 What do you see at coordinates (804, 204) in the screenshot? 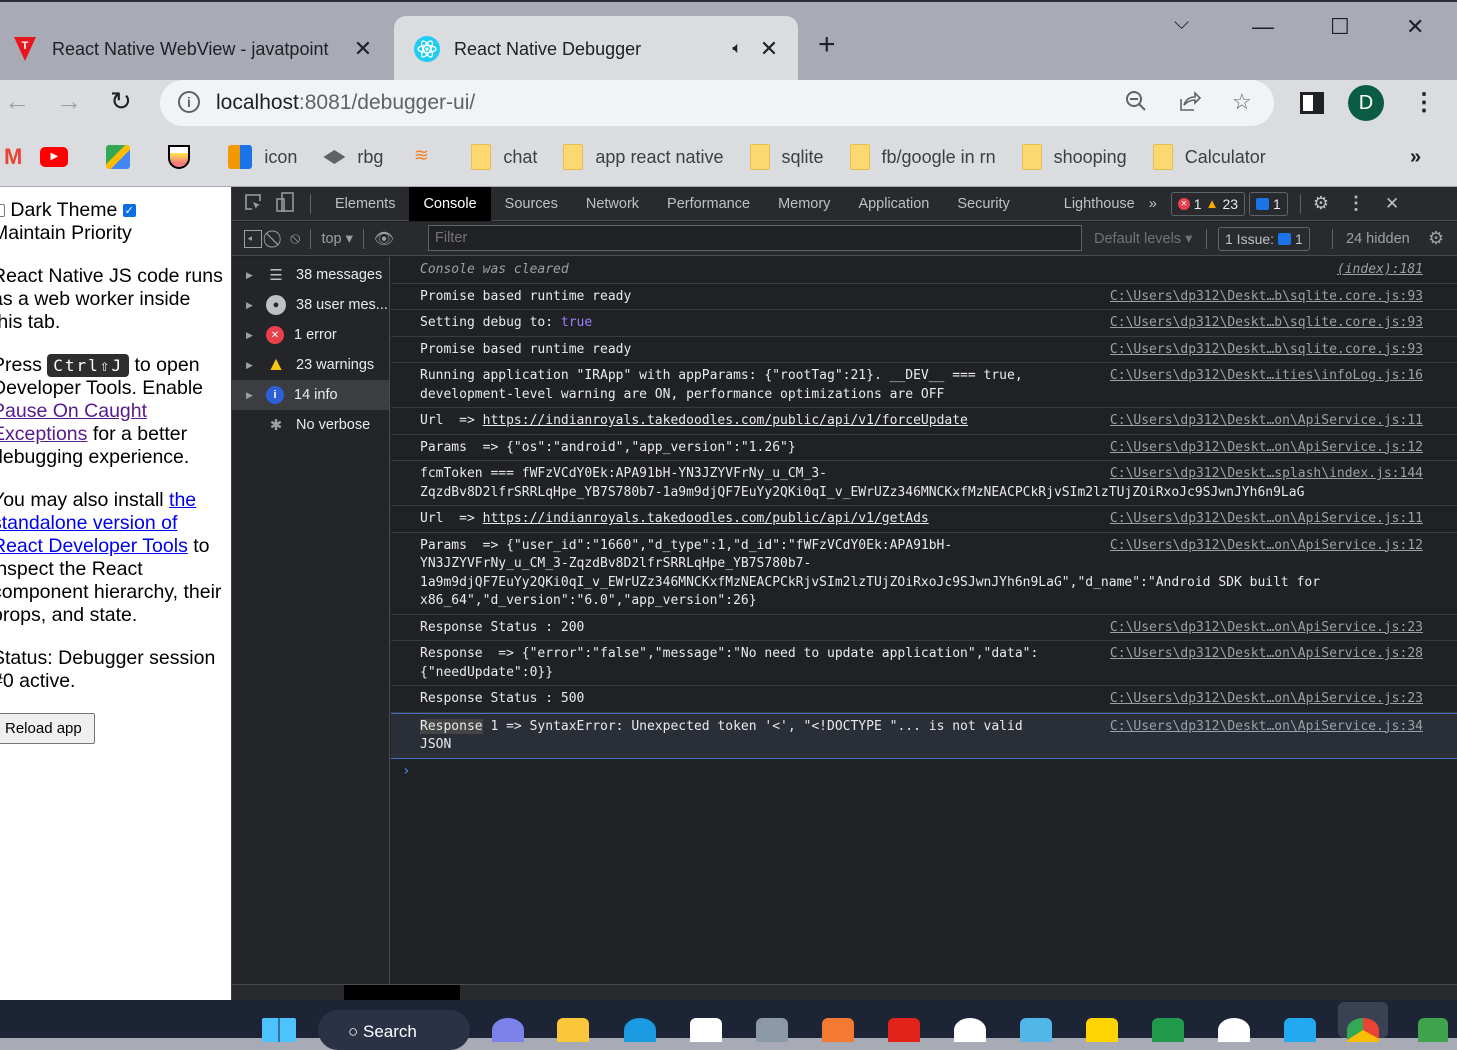
I see `devtools-tab-memory: Memory` at bounding box center [804, 204].